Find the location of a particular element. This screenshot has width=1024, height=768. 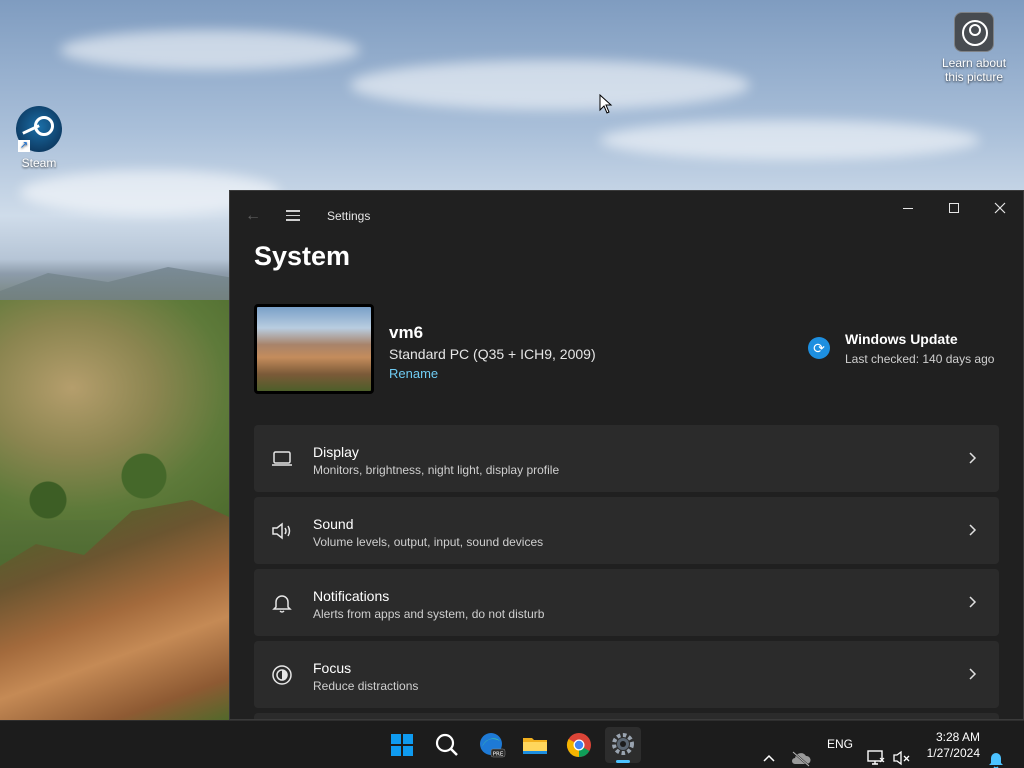

desktop-shortcut-steam: ↗ Steam is located at coordinates (39, 138).